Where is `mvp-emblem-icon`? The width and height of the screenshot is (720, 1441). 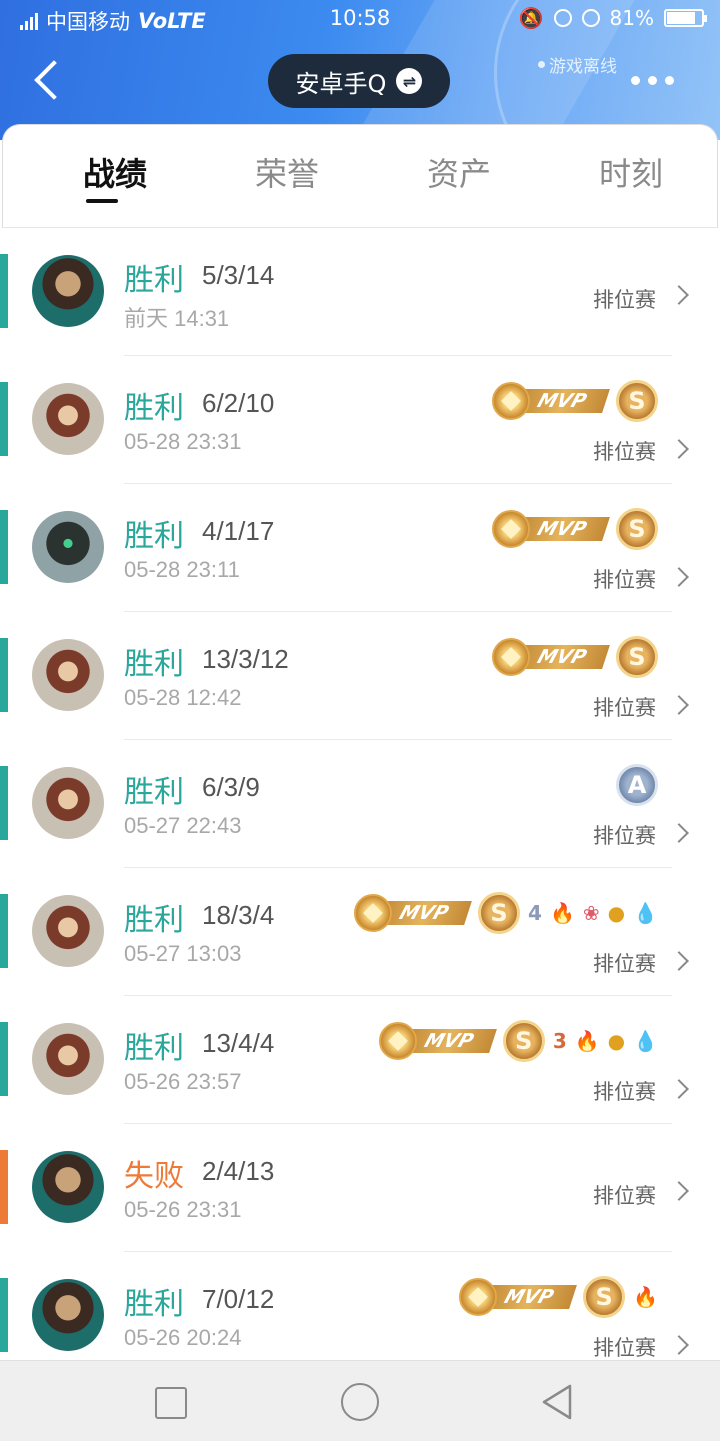
mvp-emblem-icon is located at coordinates (478, 1297).